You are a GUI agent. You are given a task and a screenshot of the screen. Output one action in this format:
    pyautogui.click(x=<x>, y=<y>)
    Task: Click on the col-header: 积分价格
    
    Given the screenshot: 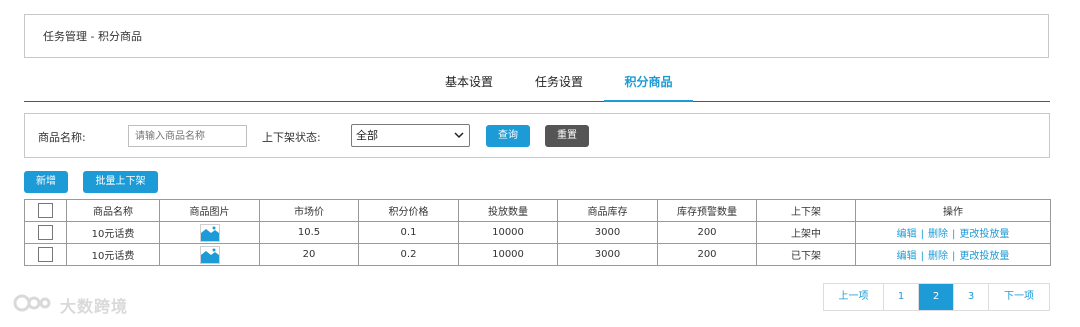 What is the action you would take?
    pyautogui.click(x=408, y=210)
    